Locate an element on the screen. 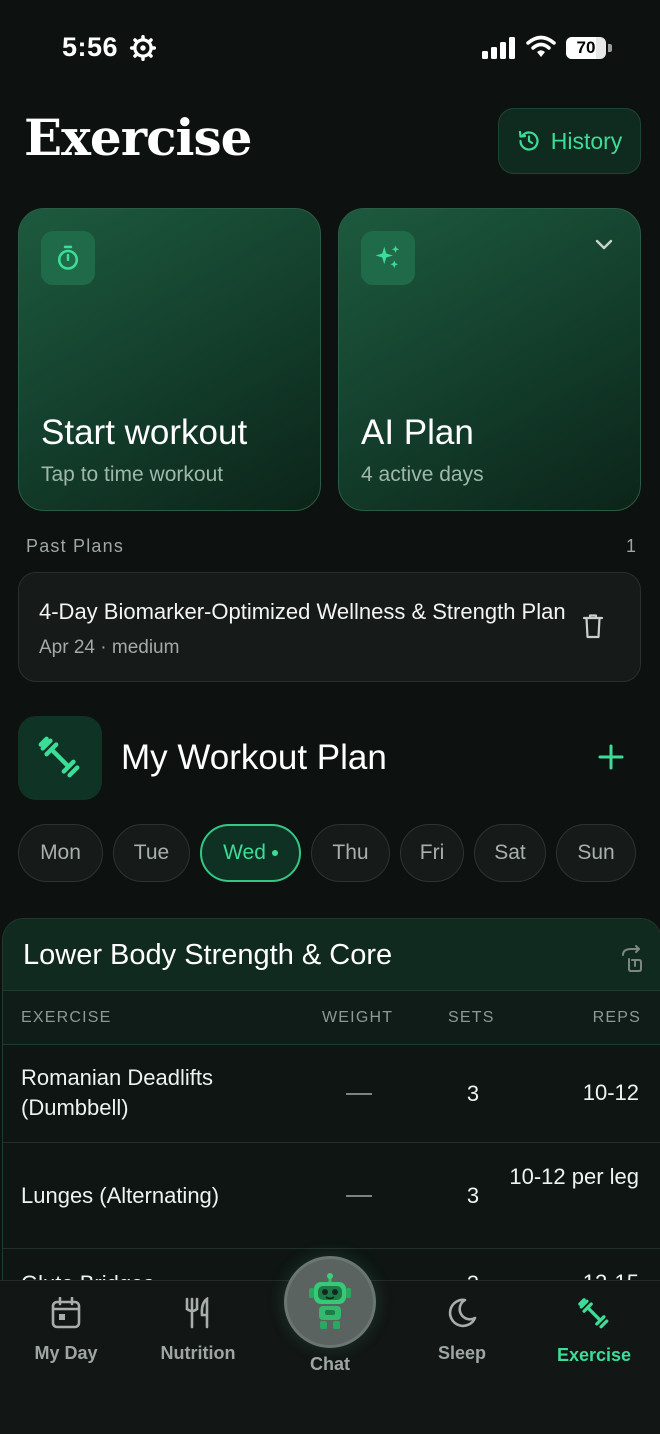  table-column-headers: EXERCISE WEIGHT SETS REPS is located at coordinates (331, 1018).